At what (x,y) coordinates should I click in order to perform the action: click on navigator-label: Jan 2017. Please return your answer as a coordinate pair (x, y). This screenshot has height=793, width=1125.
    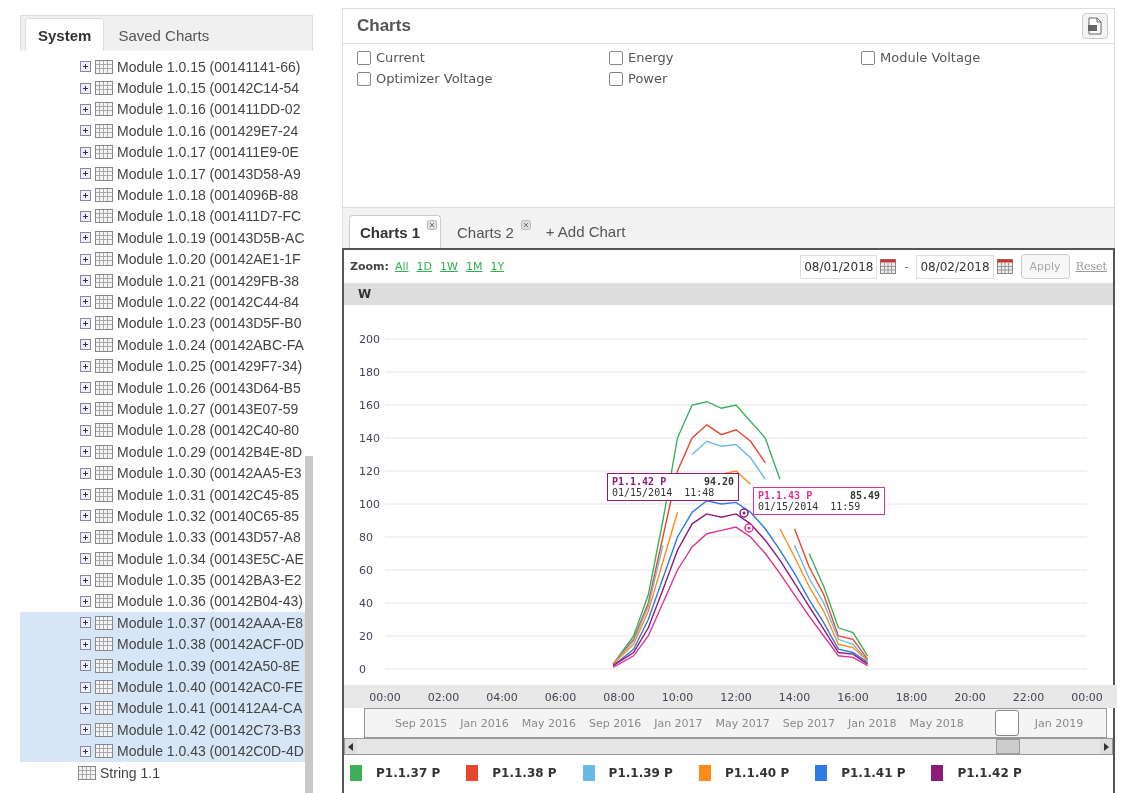
    Looking at the image, I should click on (678, 723).